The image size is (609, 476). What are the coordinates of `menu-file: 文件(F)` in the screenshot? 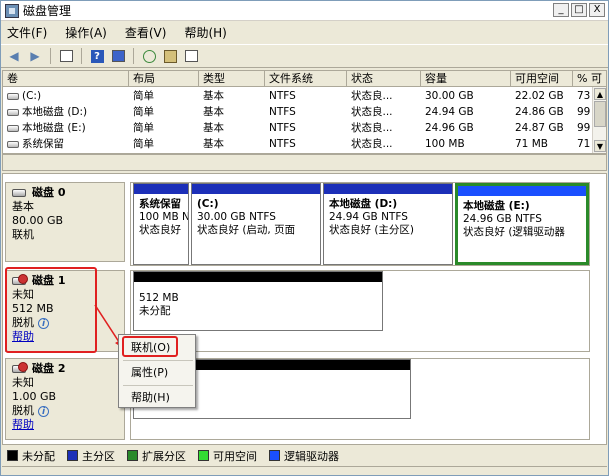 It's located at (27, 32).